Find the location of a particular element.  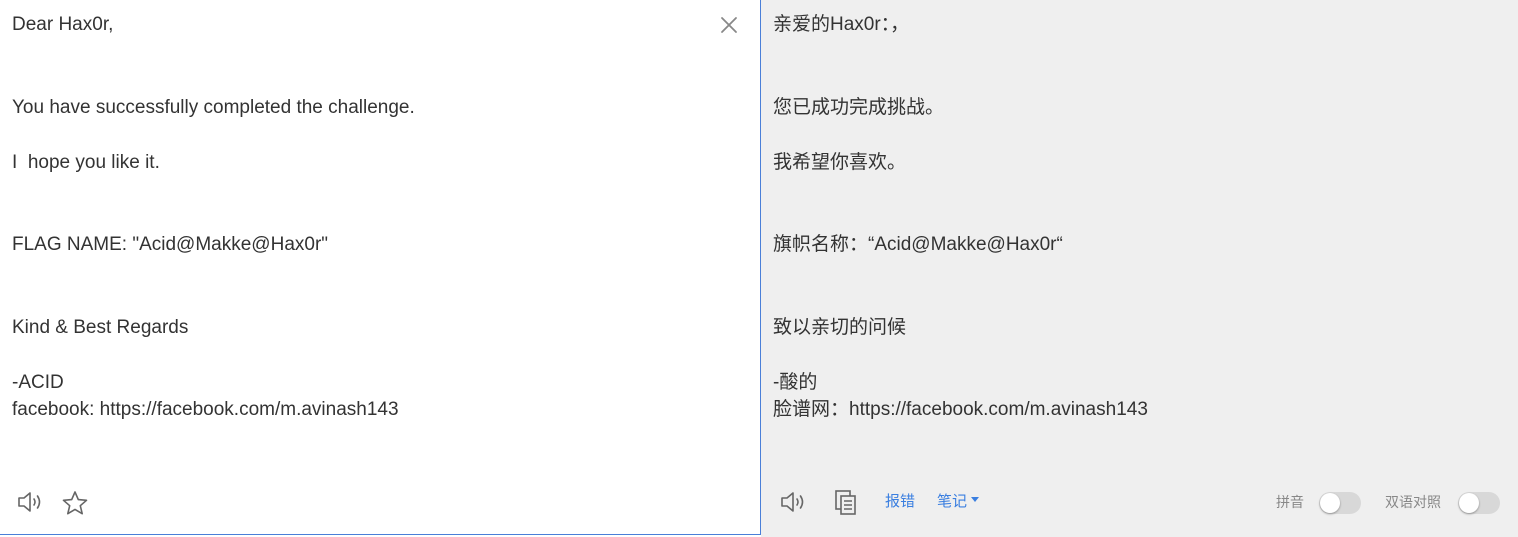

star-icon is located at coordinates (75, 503).